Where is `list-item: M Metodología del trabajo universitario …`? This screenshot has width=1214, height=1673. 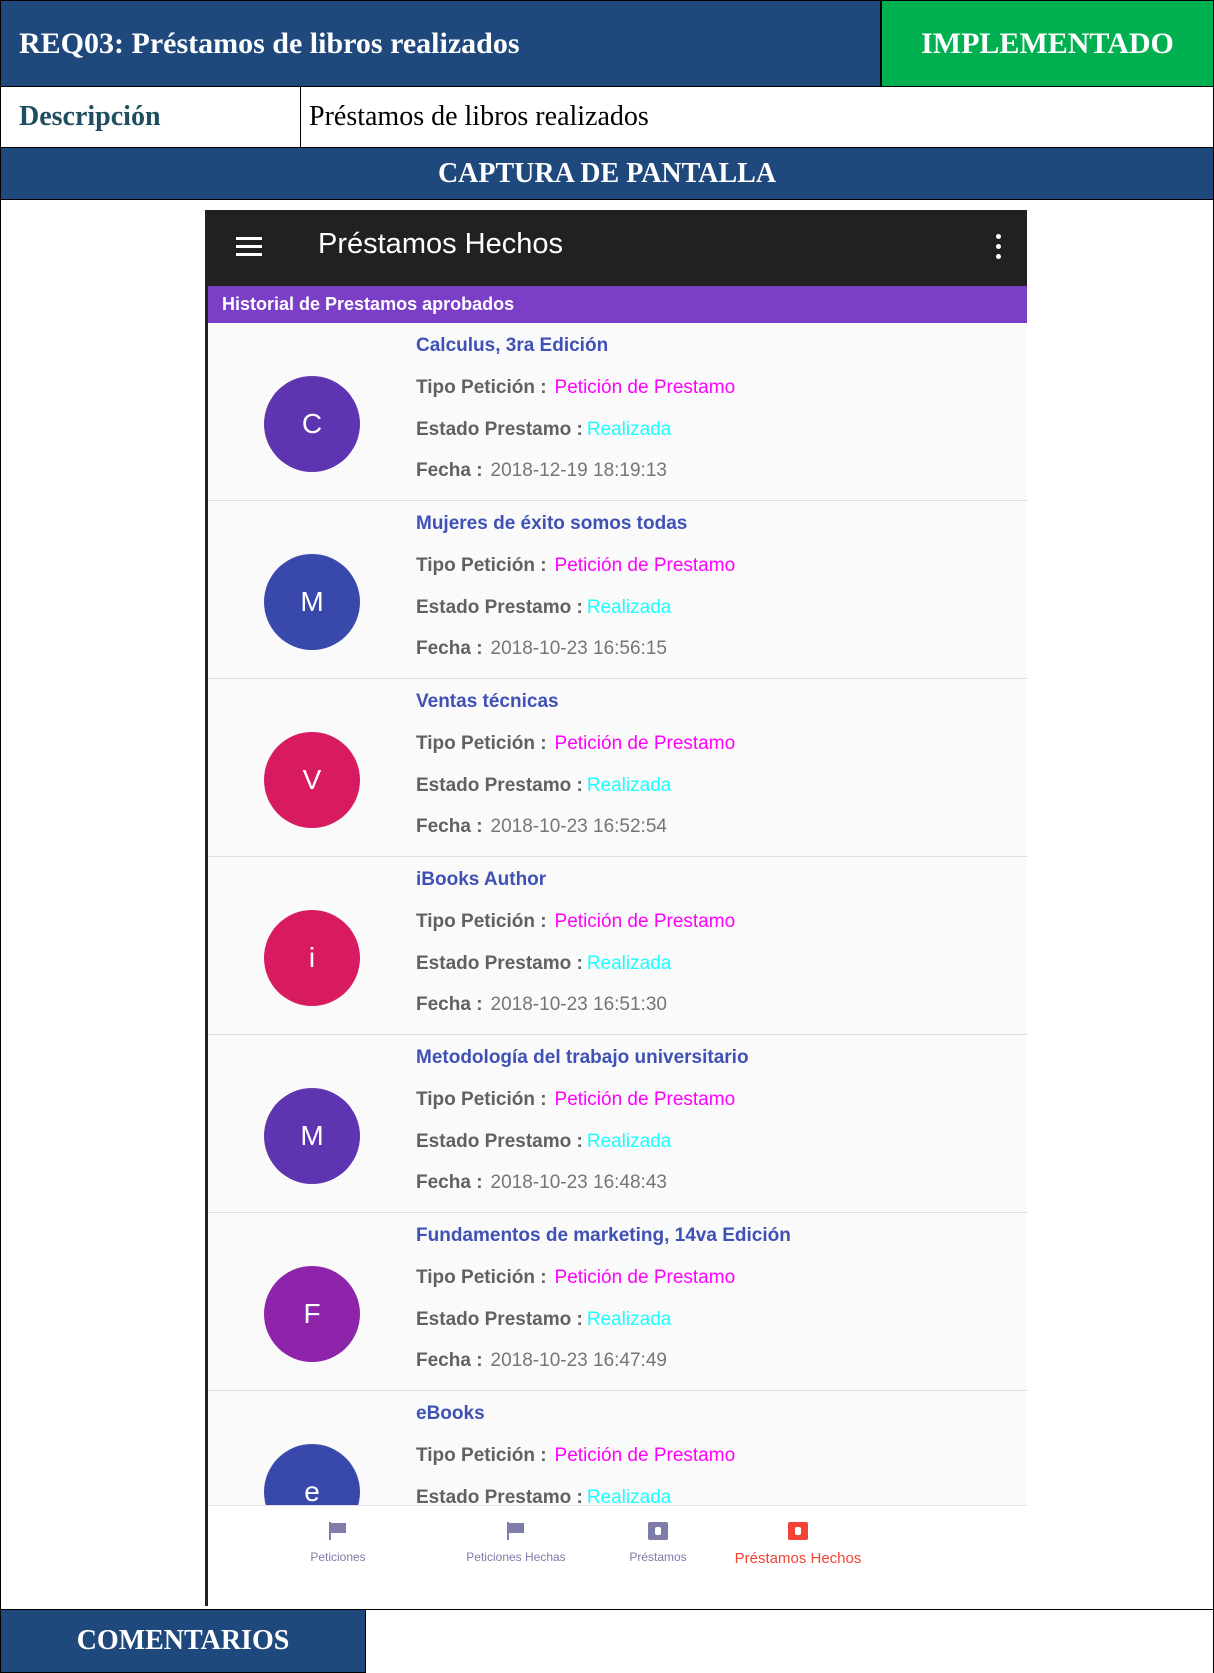 list-item: M Metodología del trabajo universitario … is located at coordinates (617, 1124).